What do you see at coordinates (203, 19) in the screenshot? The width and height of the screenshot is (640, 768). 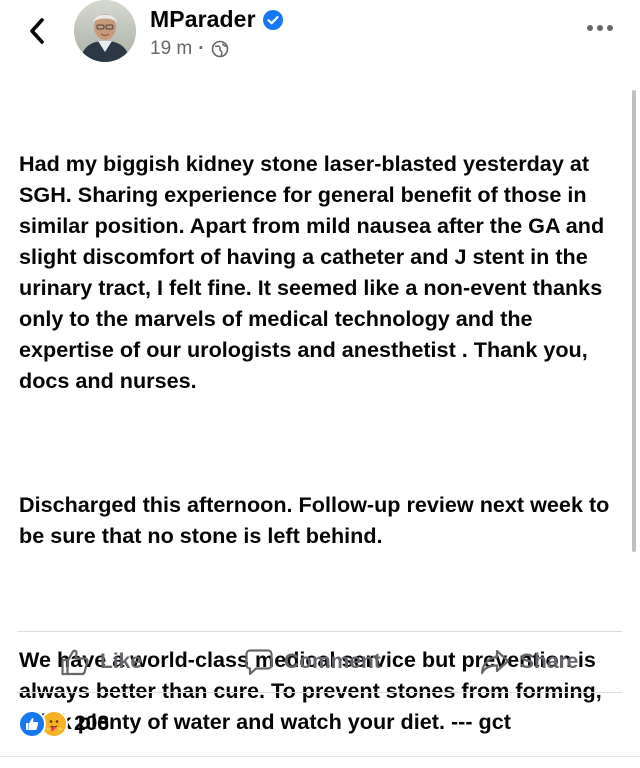 I see `author-name: MParader` at bounding box center [203, 19].